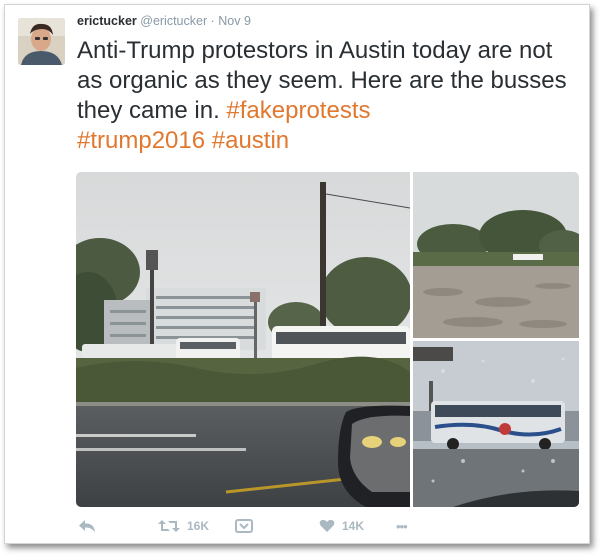  I want to click on username: @erictucker, so click(173, 21).